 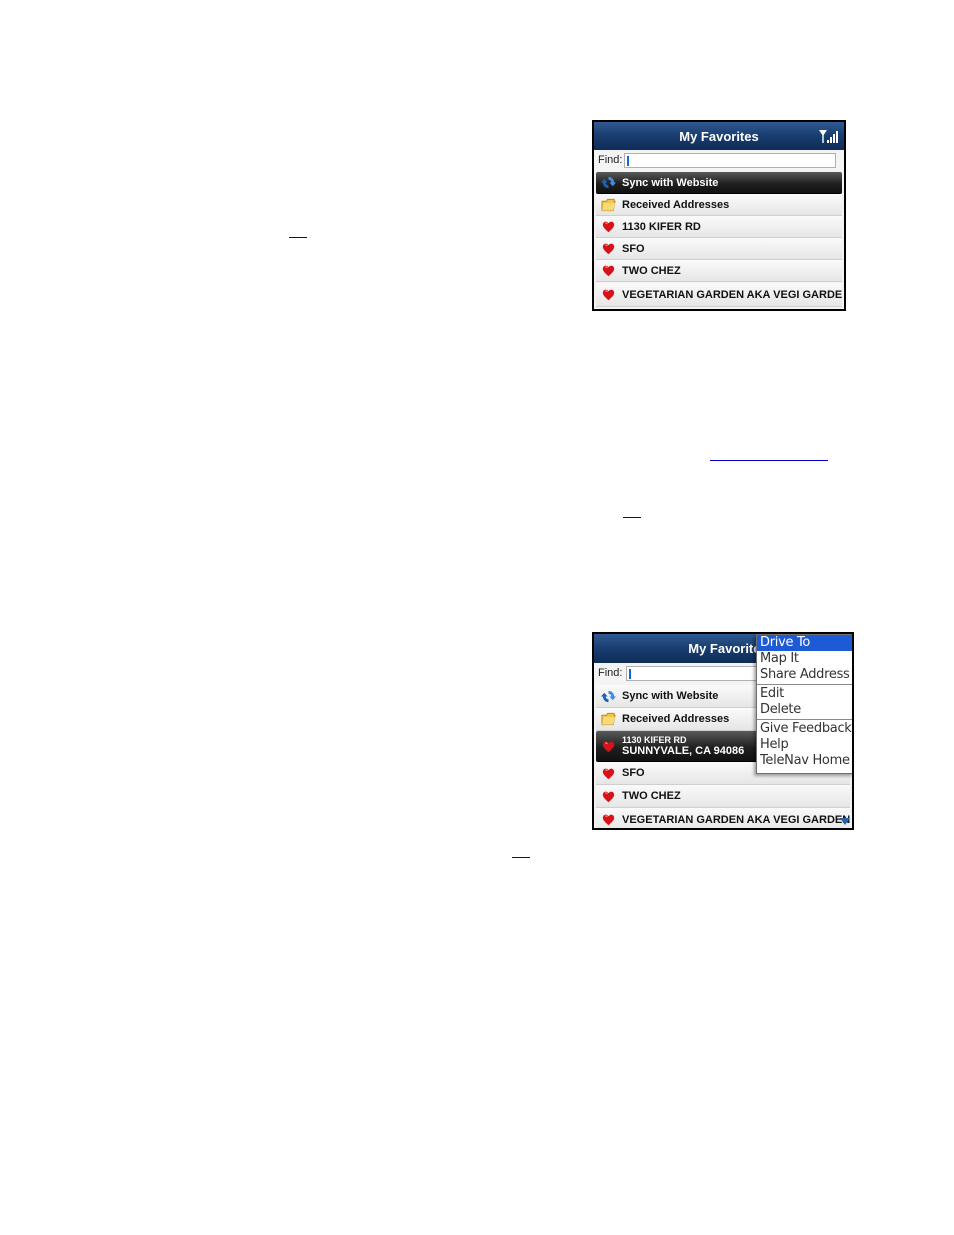 I want to click on address-city: SUNNYVALE, CA 94086, so click(x=683, y=751).